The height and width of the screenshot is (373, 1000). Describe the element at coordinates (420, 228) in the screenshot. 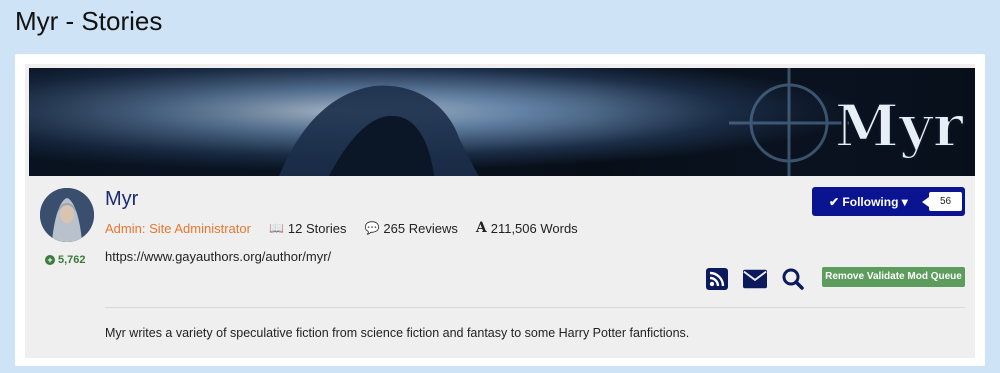

I see `reviews-label: 265 Reviews` at that location.